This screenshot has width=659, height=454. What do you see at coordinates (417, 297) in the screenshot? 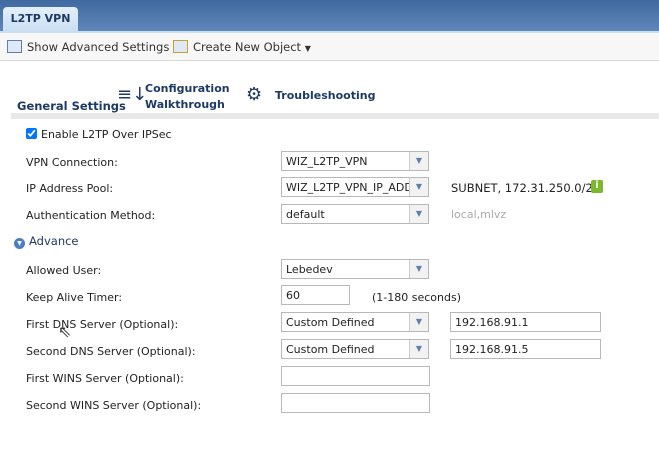
I see `keepalive-hint: (1-180 seconds)` at bounding box center [417, 297].